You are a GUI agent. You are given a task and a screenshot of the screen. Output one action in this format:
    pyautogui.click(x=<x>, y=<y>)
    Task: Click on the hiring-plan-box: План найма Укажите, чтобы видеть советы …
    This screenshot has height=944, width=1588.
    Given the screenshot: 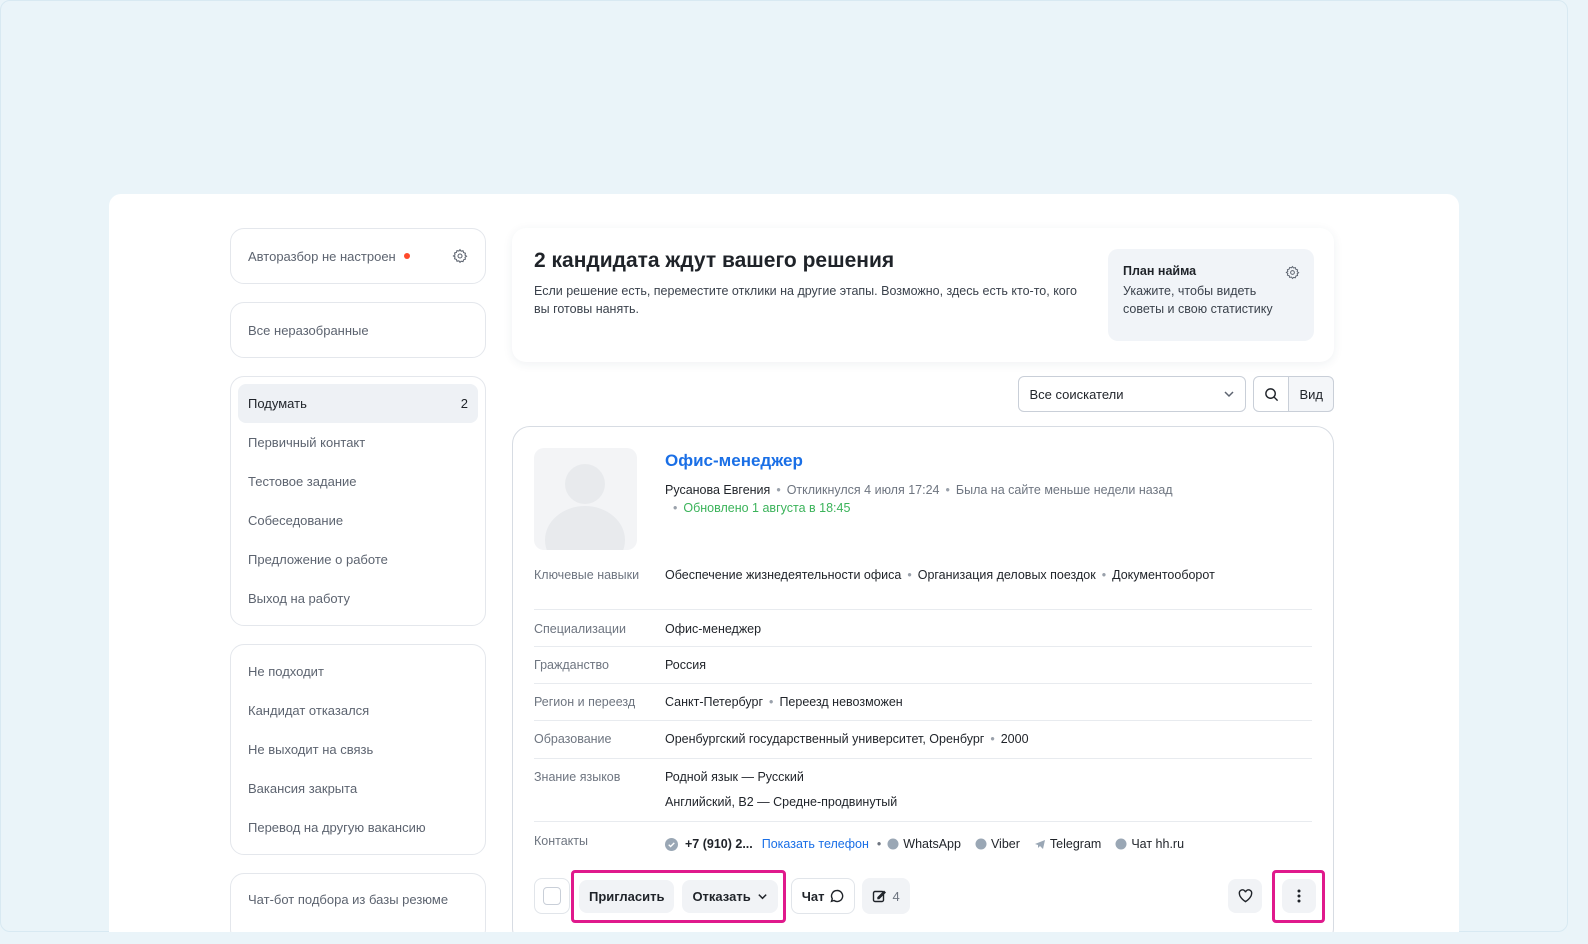 What is the action you would take?
    pyautogui.click(x=1211, y=295)
    